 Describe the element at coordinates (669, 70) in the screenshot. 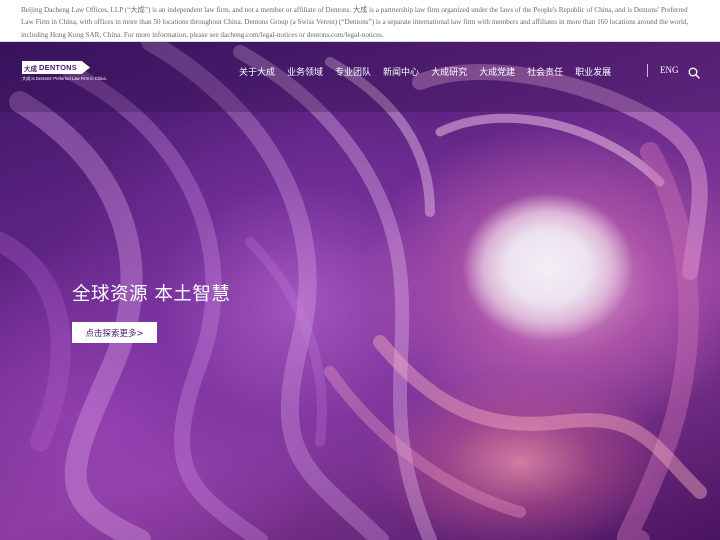

I see `language-switch: ENG` at that location.